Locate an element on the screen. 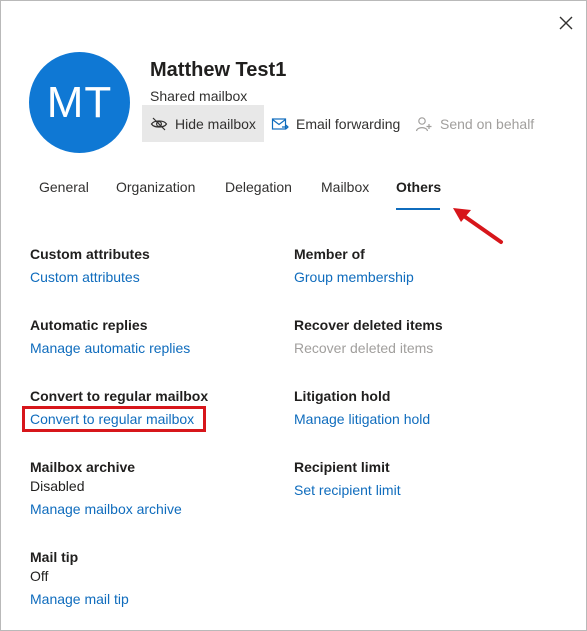 The width and height of the screenshot is (587, 631). hide-eye-icon is located at coordinates (159, 124).